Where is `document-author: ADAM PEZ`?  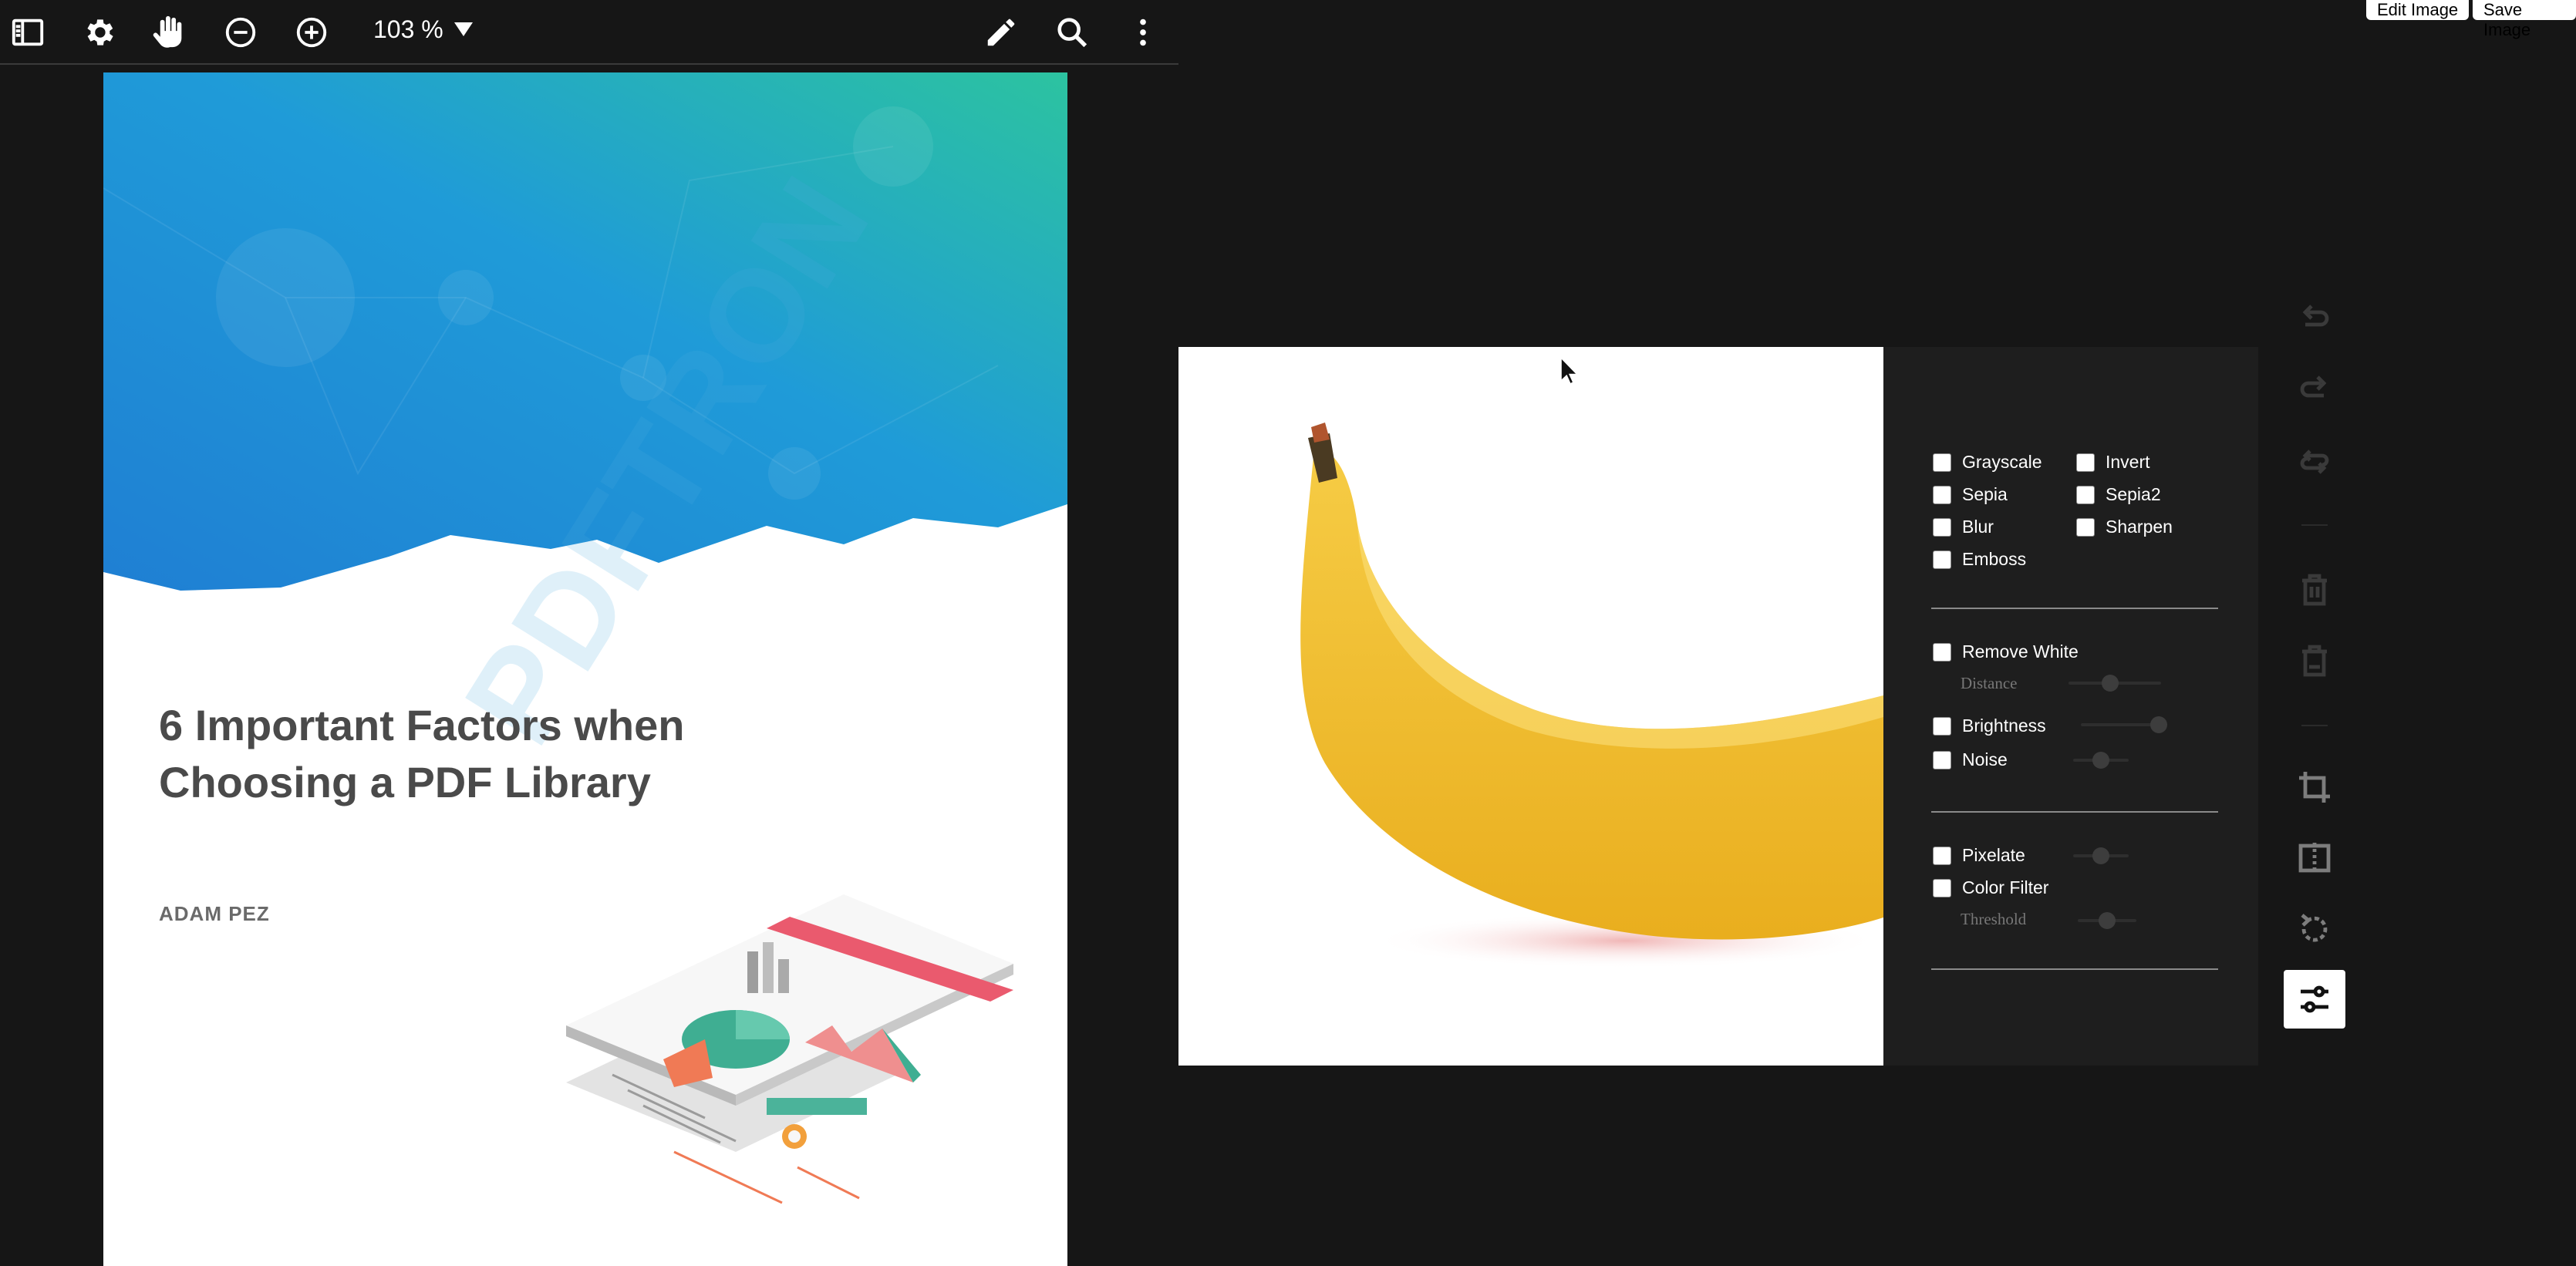 document-author: ADAM PEZ is located at coordinates (214, 913).